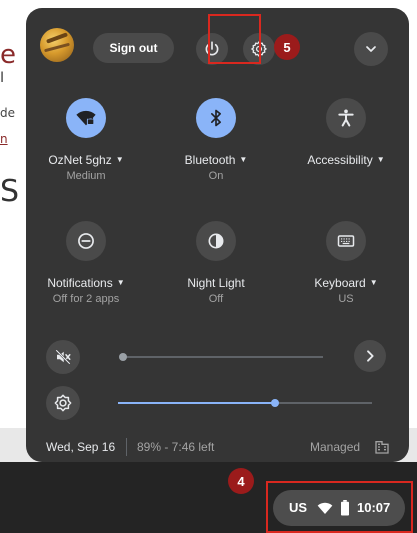 The image size is (417, 533). What do you see at coordinates (287, 47) in the screenshot?
I see `step-badge-5: 5` at bounding box center [287, 47].